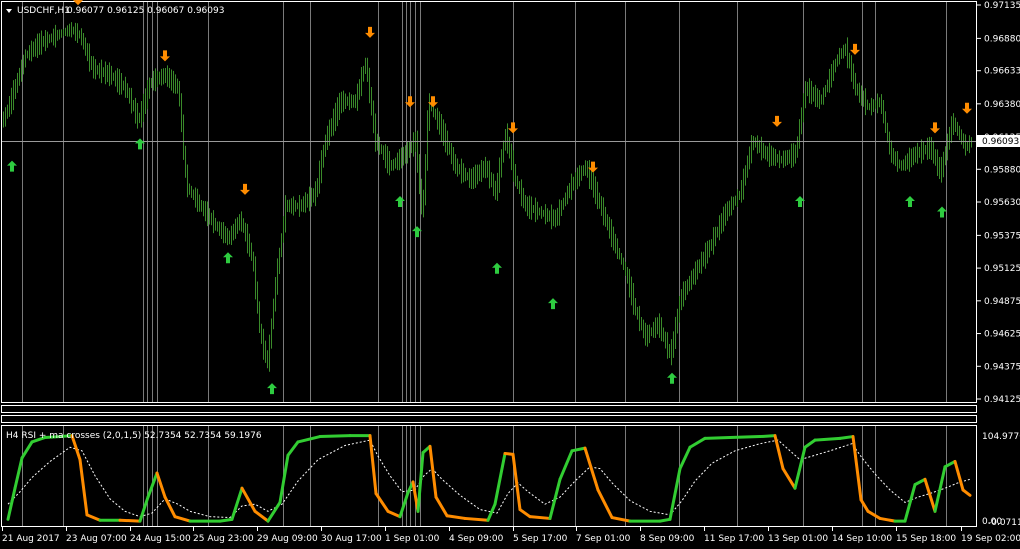  What do you see at coordinates (990, 539) in the screenshot?
I see `time-label: 19 Sep 02:00` at bounding box center [990, 539].